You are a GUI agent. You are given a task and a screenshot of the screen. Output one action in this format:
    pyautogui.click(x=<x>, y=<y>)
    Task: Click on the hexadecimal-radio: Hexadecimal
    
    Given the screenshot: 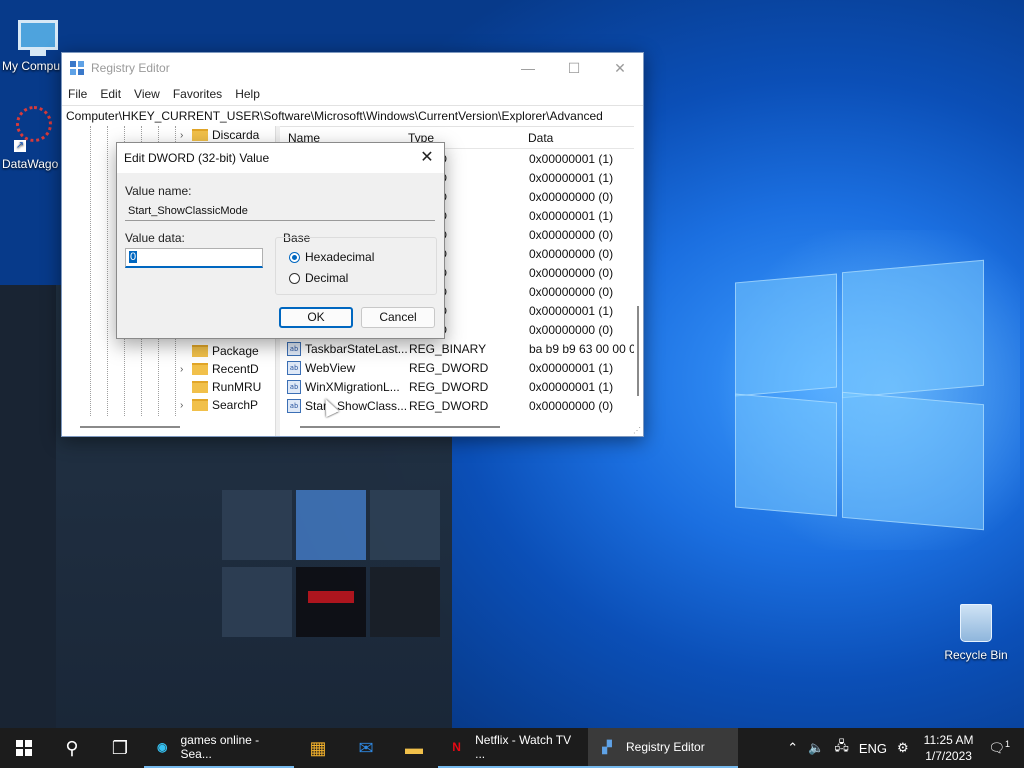 What is the action you would take?
    pyautogui.click(x=331, y=257)
    